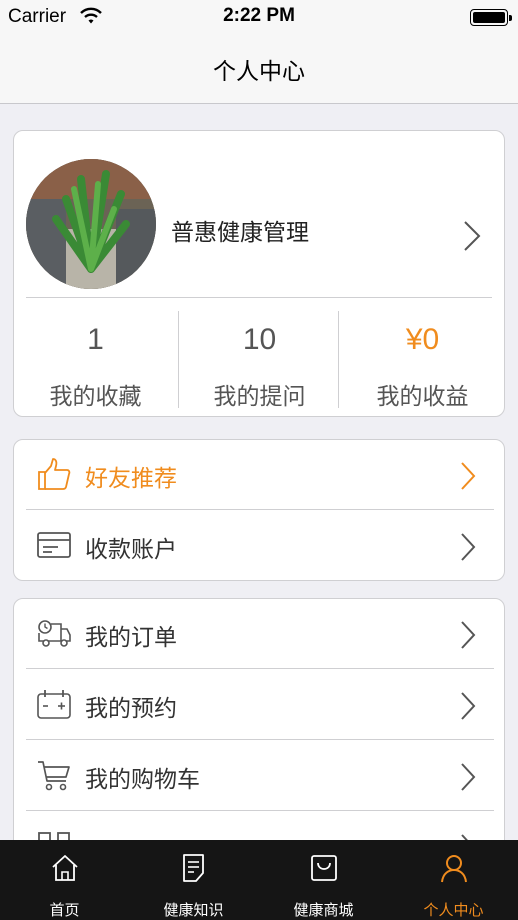 This screenshot has height=920, width=518. Describe the element at coordinates (95, 361) in the screenshot. I see `stat-favorites: 1 我的收藏` at that location.